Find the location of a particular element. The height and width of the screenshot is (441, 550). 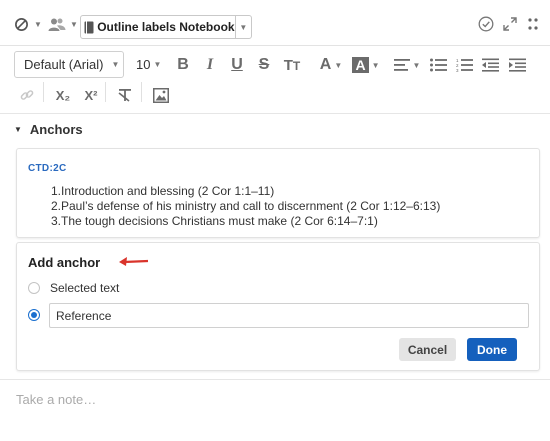

more-options-button is located at coordinates (533, 24).